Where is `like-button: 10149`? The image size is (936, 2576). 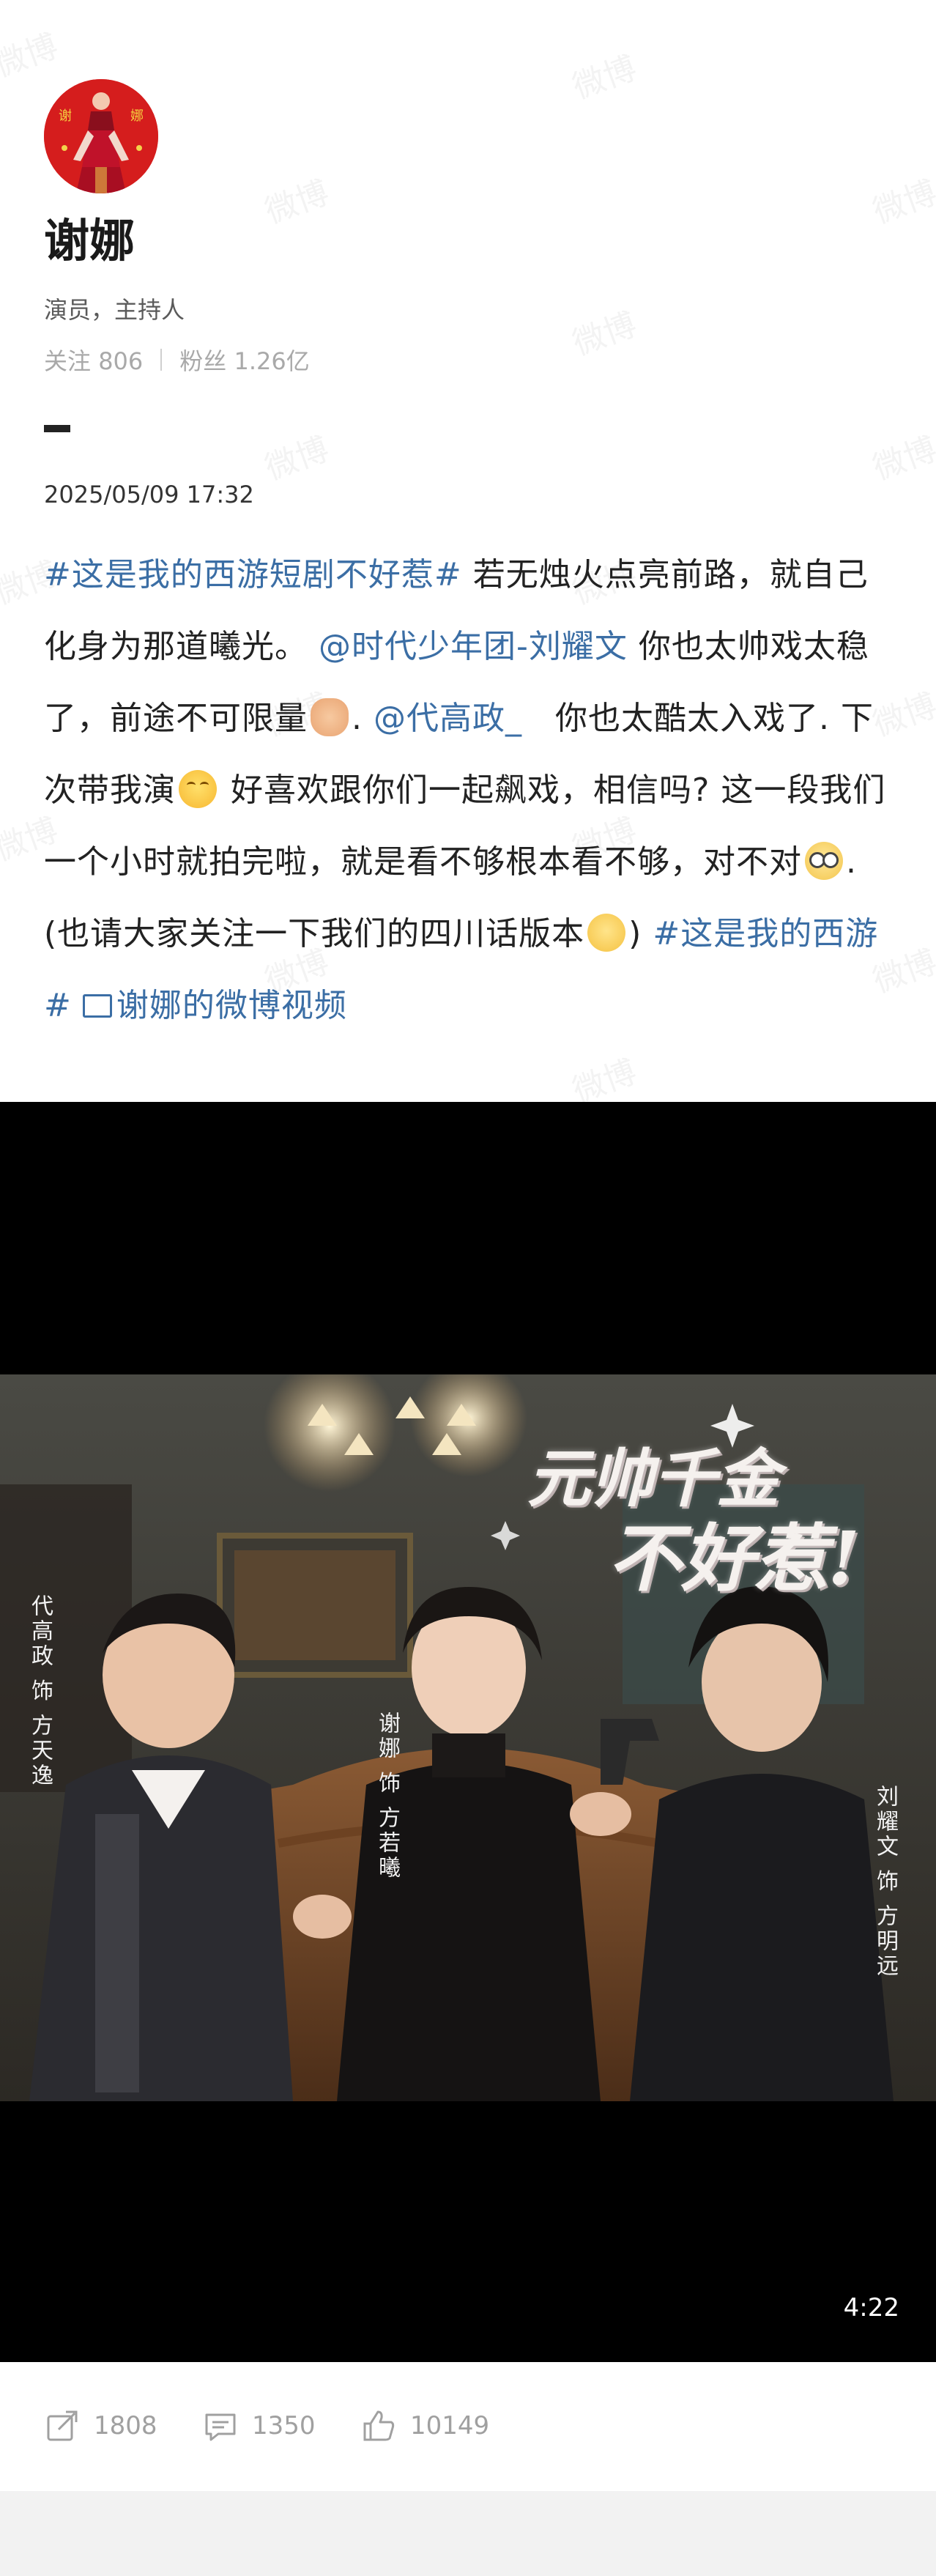 like-button: 10149 is located at coordinates (425, 2426).